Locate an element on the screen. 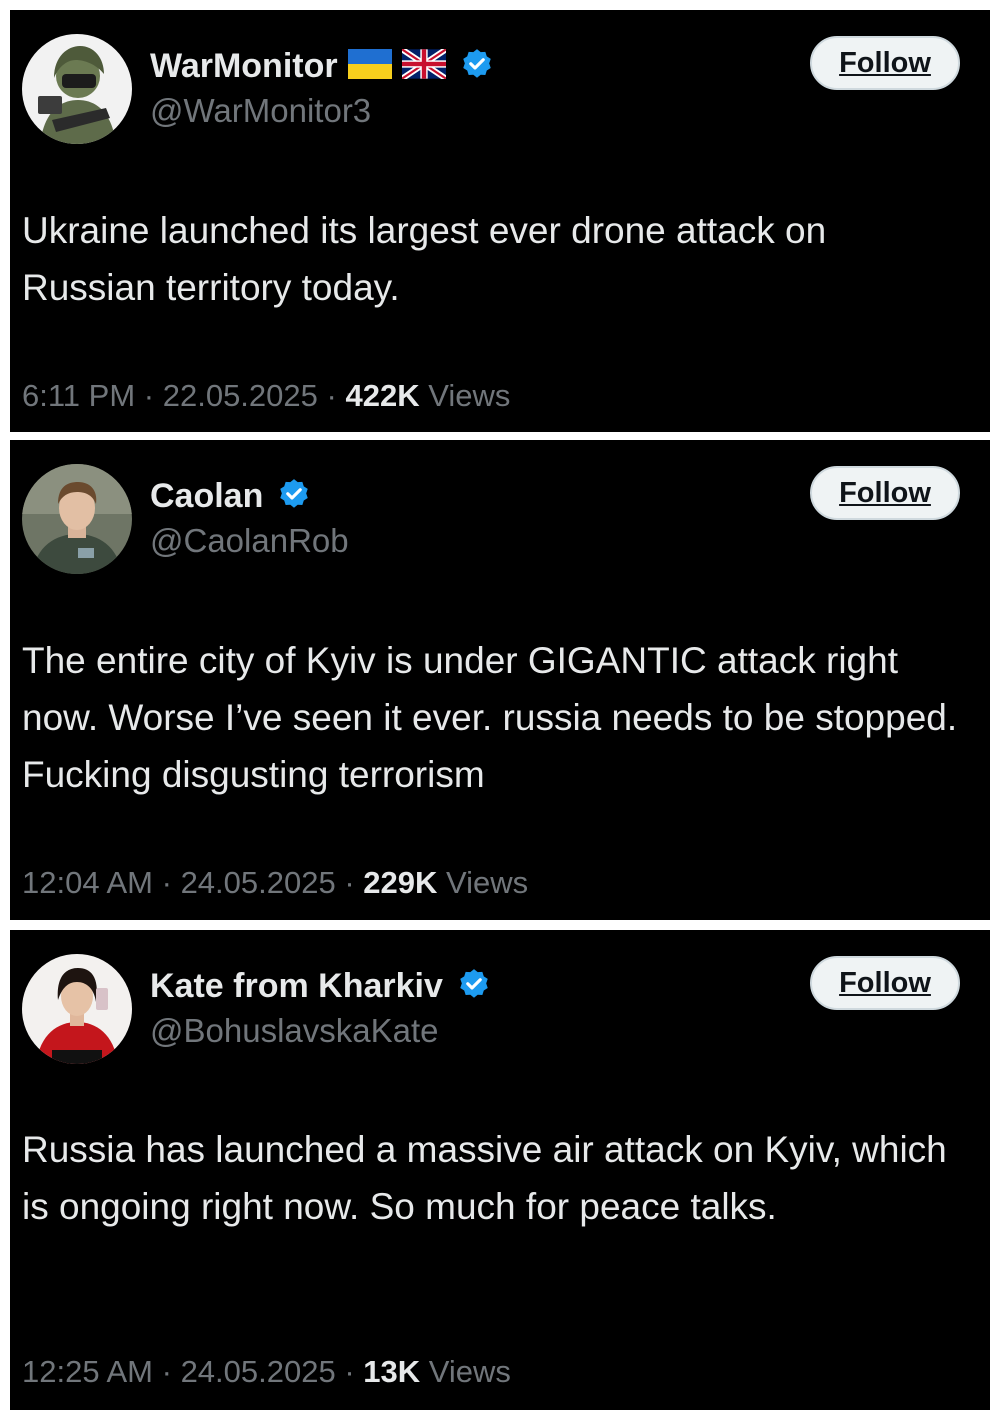 Image resolution: width=1000 pixels, height=1418 pixels. display-name: Caolan is located at coordinates (206, 496).